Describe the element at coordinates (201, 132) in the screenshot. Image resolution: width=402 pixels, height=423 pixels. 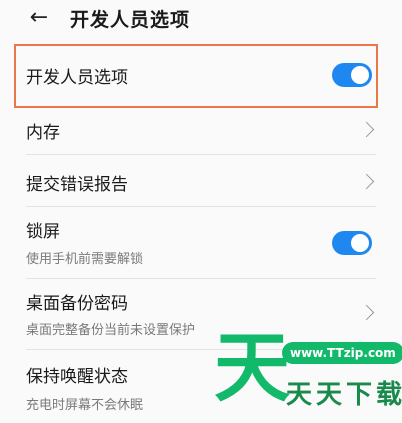
I see `setting-row-memory: 内存` at that location.